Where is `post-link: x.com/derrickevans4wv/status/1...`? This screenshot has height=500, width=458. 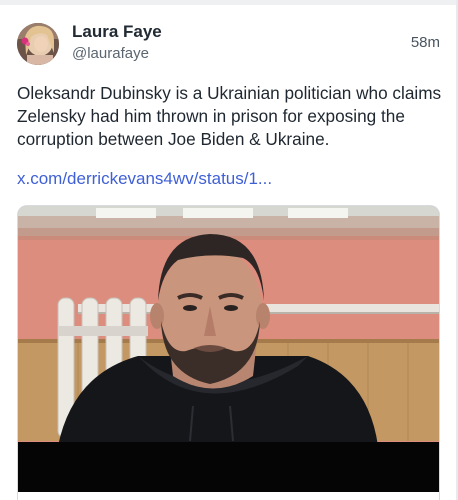
post-link: x.com/derrickevans4wv/status/1... is located at coordinates (144, 179).